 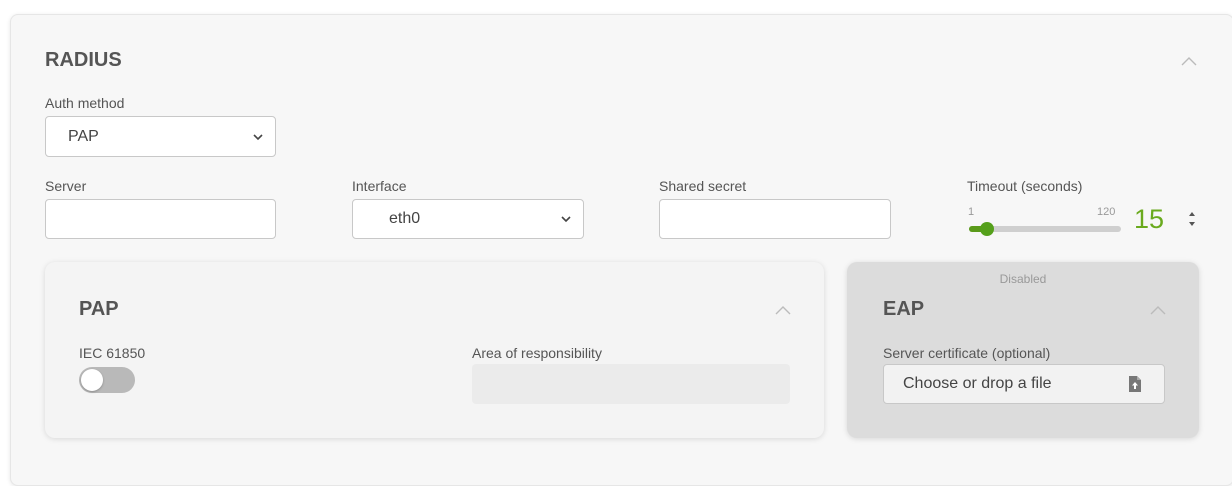 I want to click on server-certificate-label: Server certificate (optional), so click(x=967, y=353).